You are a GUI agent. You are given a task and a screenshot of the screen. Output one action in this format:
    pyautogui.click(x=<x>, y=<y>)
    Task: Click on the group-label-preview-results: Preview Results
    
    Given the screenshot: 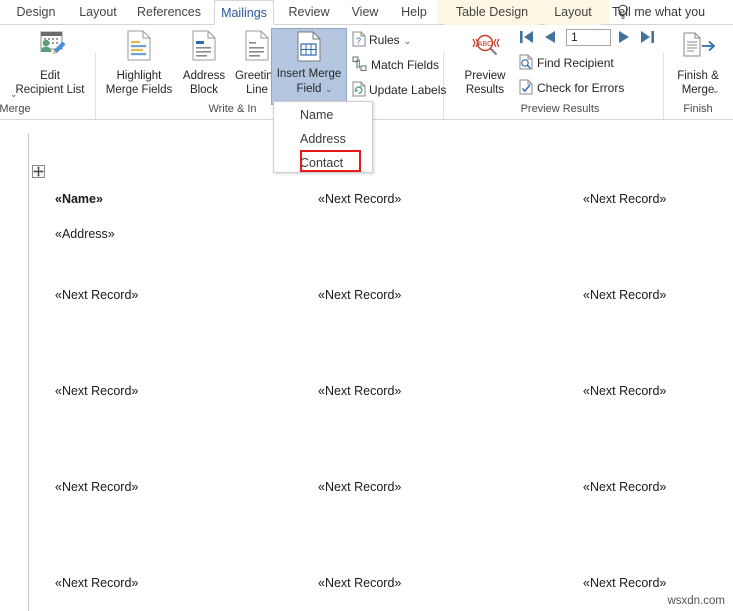 What is the action you would take?
    pyautogui.click(x=560, y=109)
    